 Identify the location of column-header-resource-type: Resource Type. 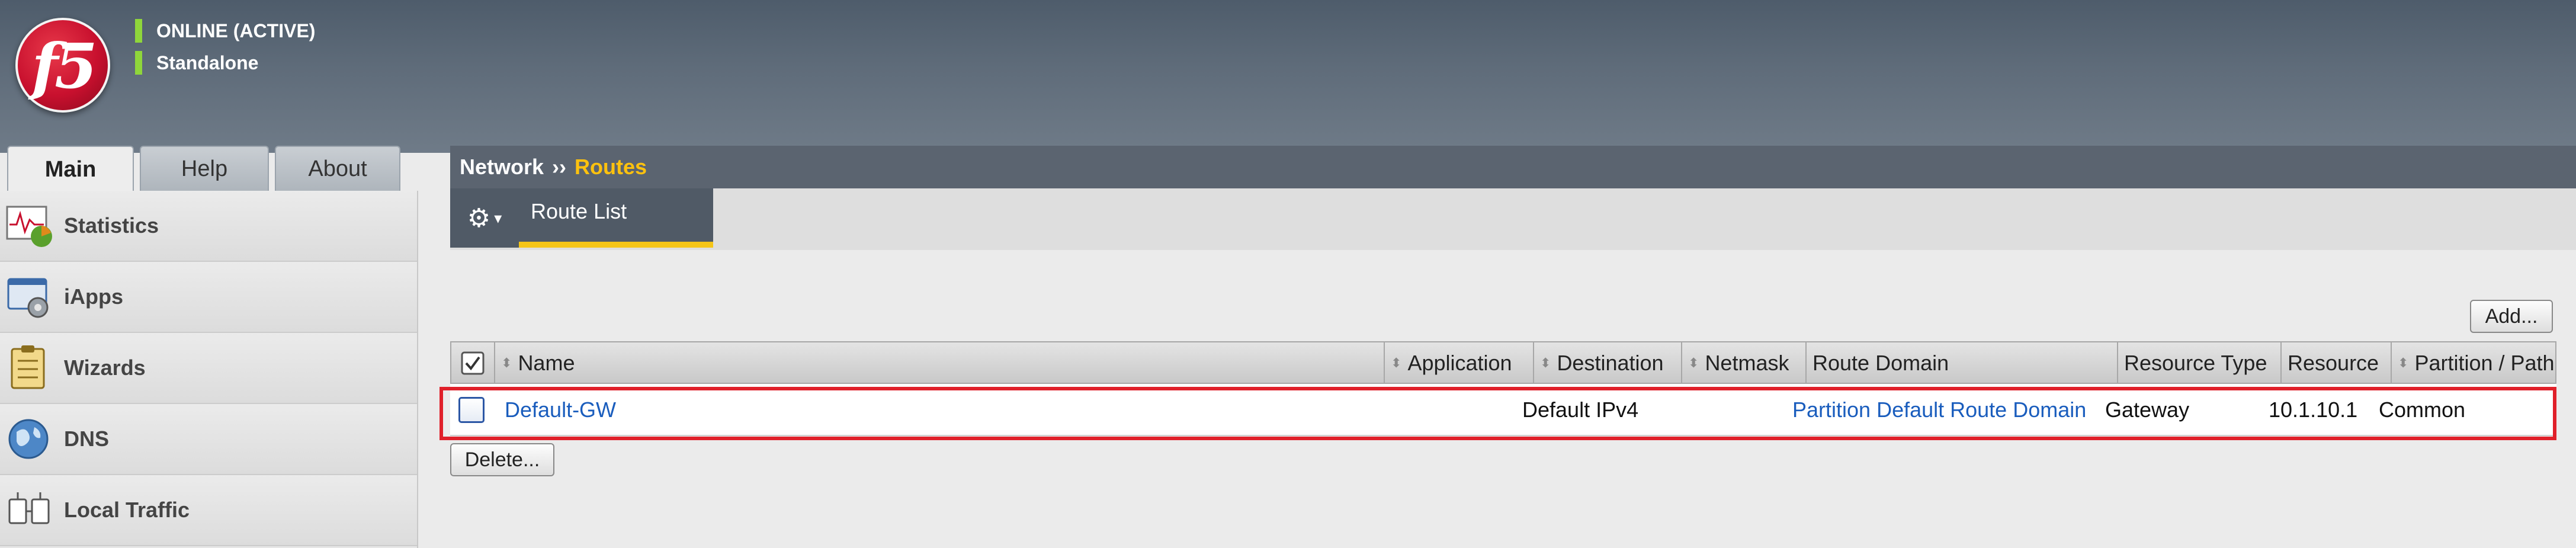
(2200, 363).